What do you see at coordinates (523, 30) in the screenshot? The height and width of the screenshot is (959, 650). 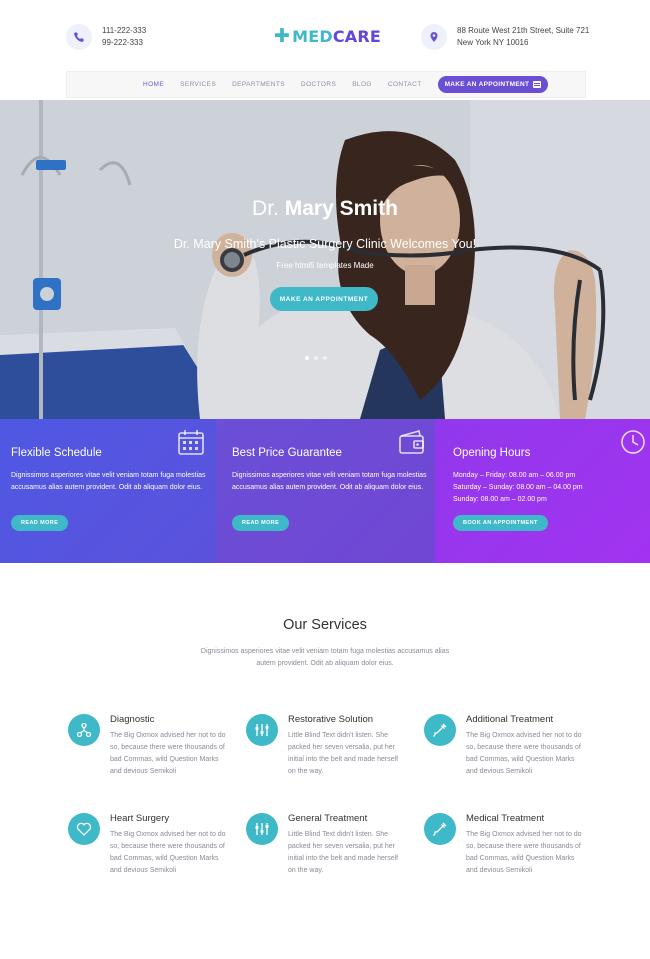 I see `address-line-1: 88 Route West 21th Street, Suite 721` at bounding box center [523, 30].